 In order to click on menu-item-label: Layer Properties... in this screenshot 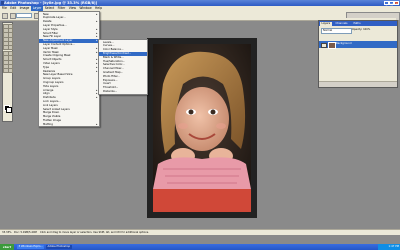, I will do `click(55, 25)`.